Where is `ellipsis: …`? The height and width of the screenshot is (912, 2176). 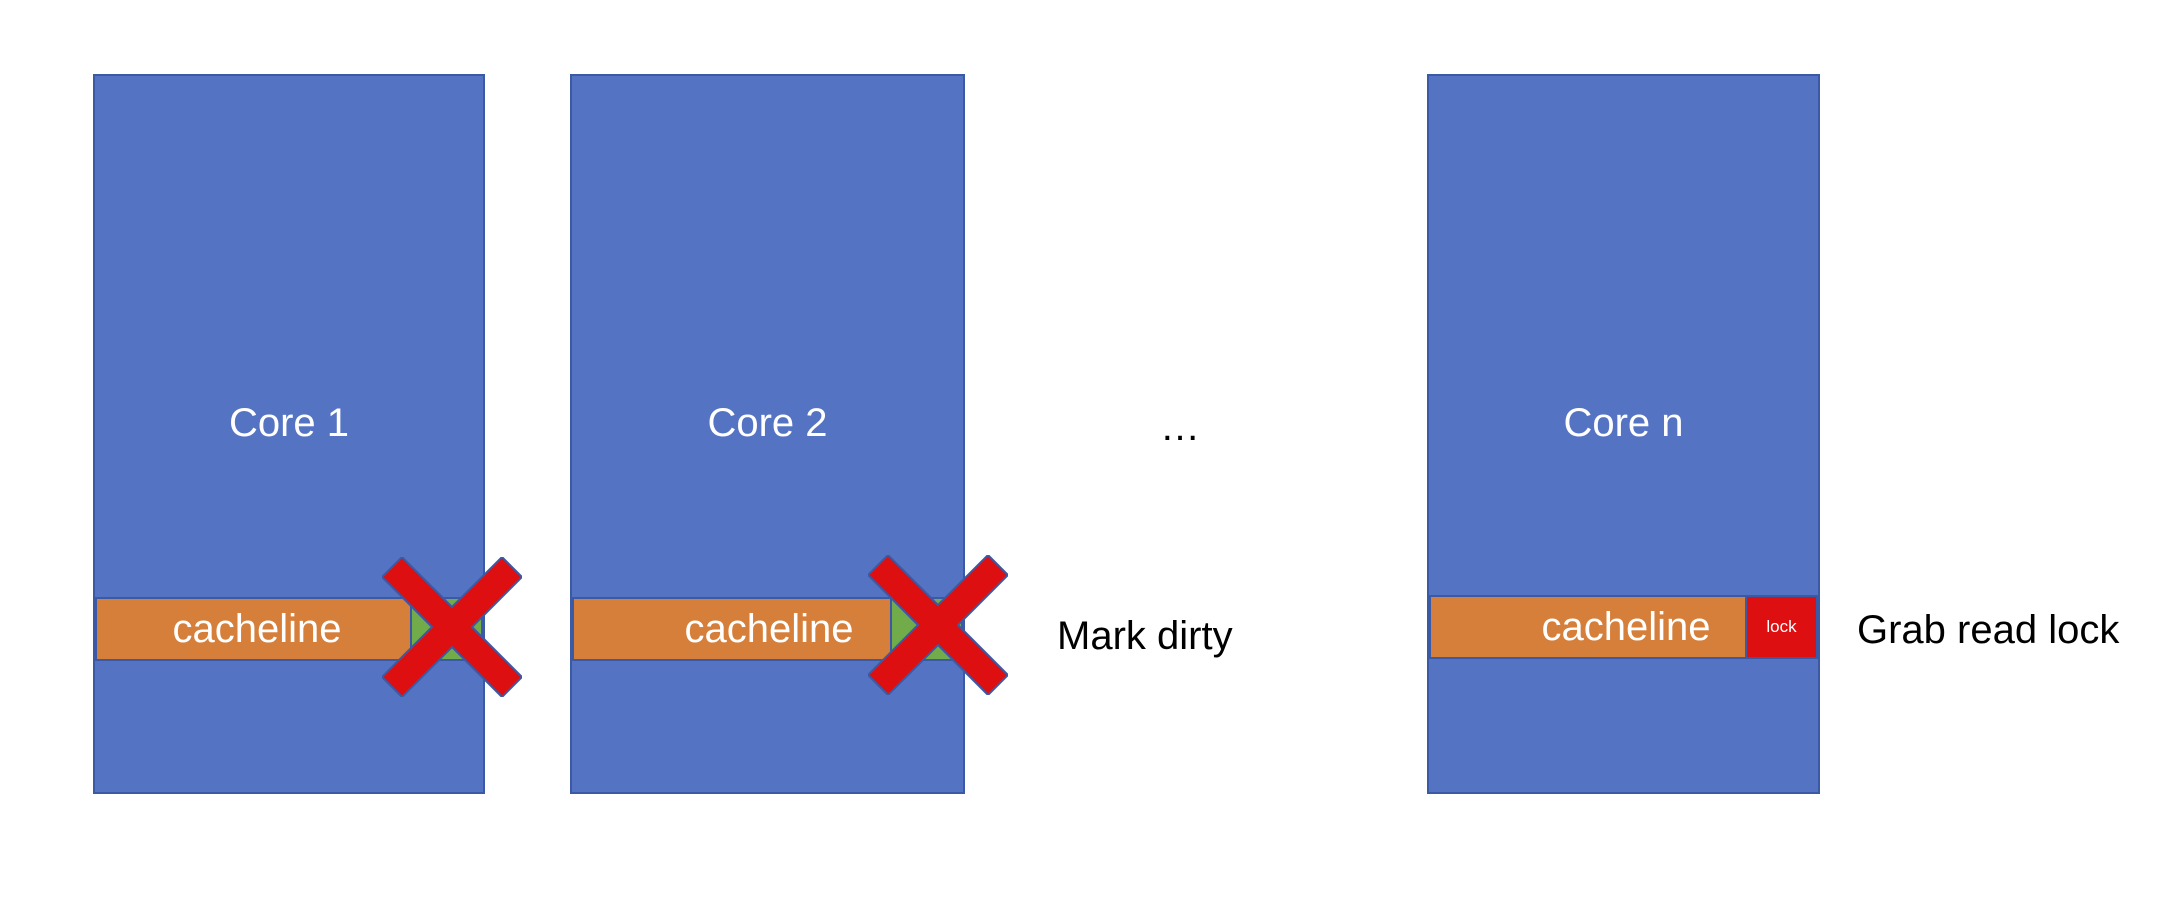 ellipsis: … is located at coordinates (1180, 427).